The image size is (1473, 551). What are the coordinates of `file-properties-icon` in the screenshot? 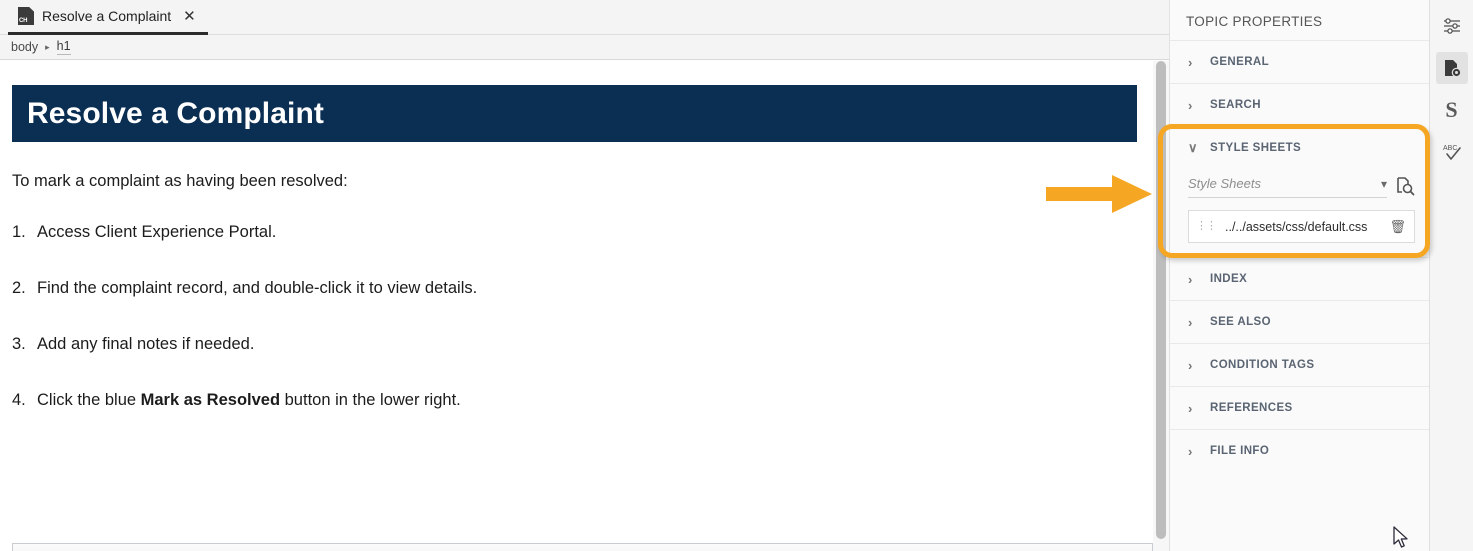 It's located at (1451, 68).